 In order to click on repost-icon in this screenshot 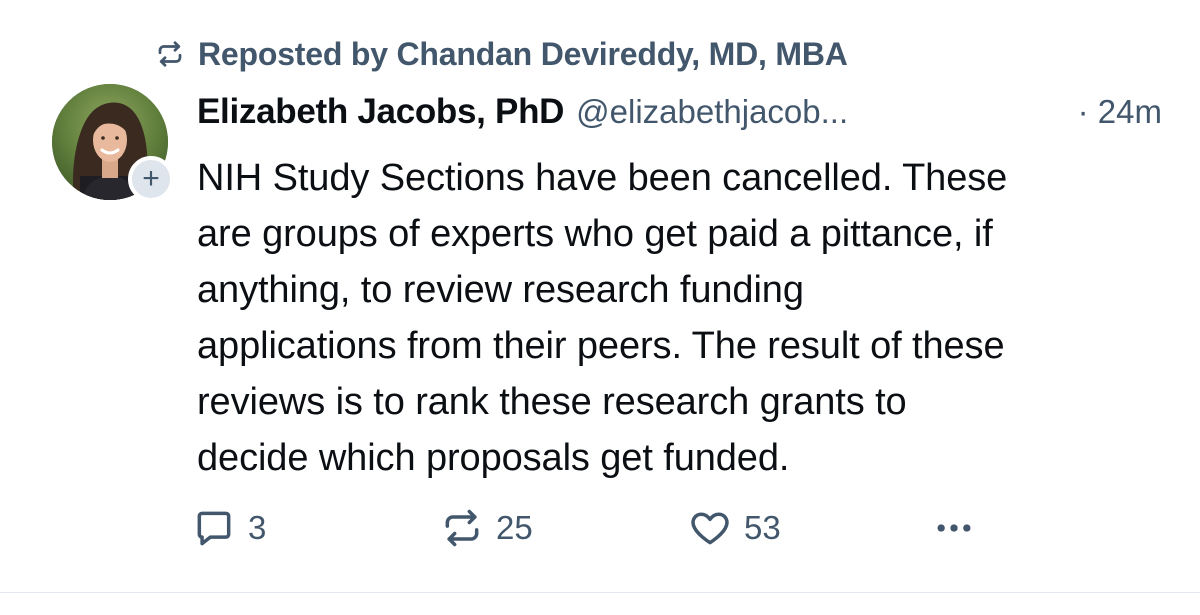, I will do `click(170, 54)`.